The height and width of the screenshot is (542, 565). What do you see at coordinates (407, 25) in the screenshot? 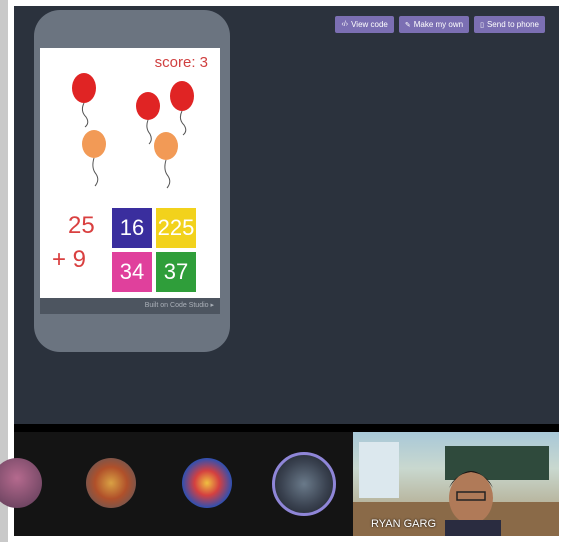
I see `edit-icon: ✎` at bounding box center [407, 25].